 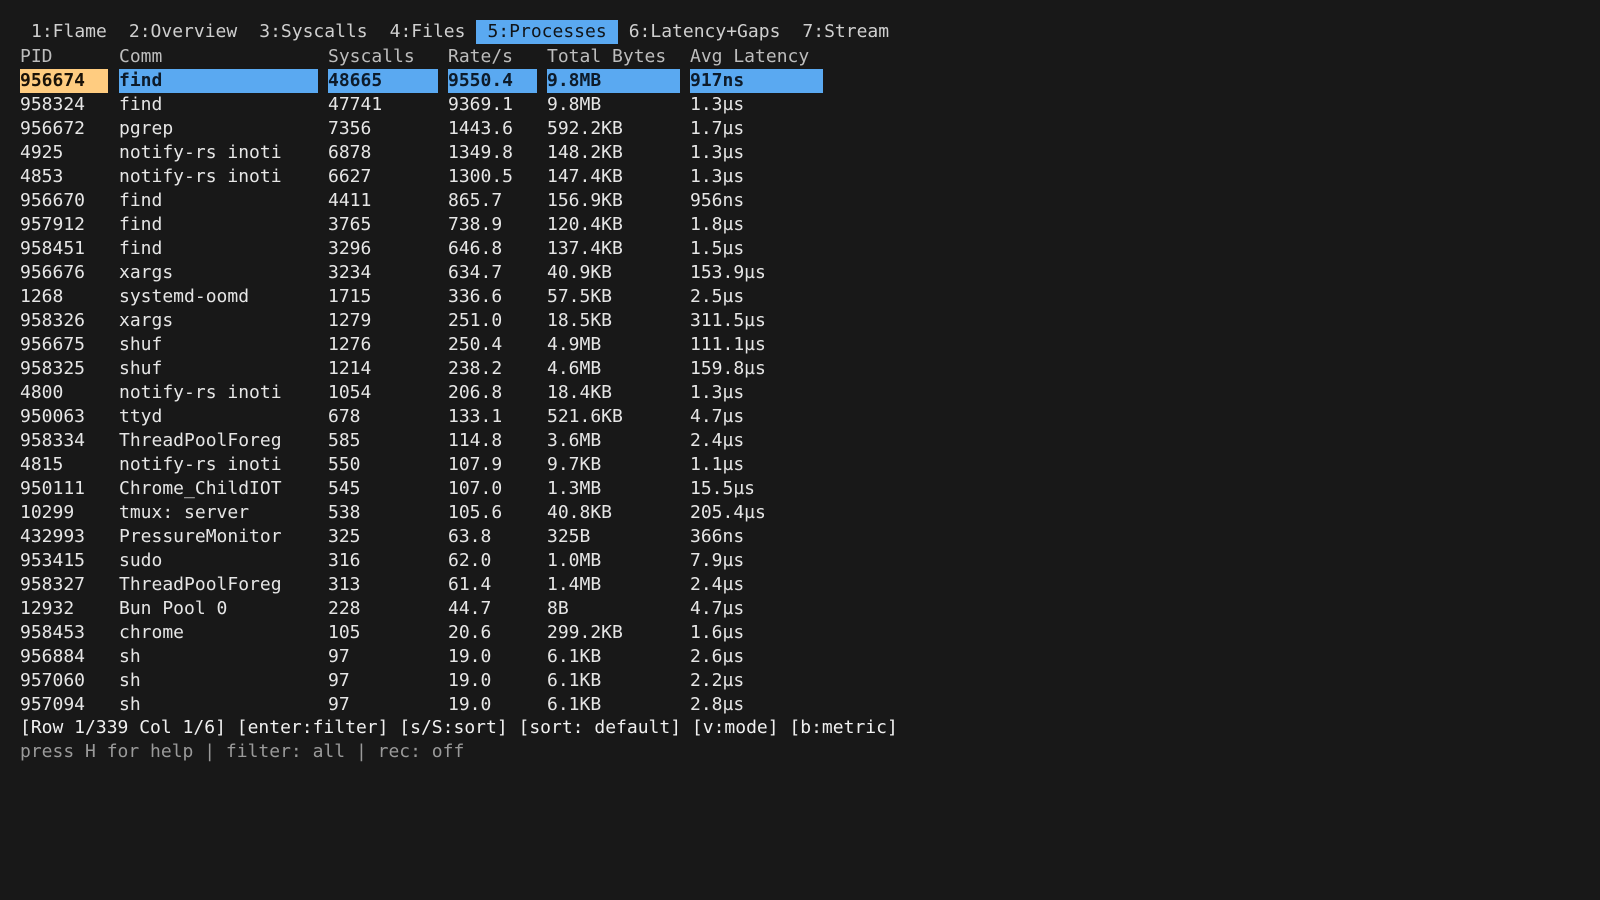 What do you see at coordinates (475, 248) in the screenshot?
I see `cell-rate: 646.8` at bounding box center [475, 248].